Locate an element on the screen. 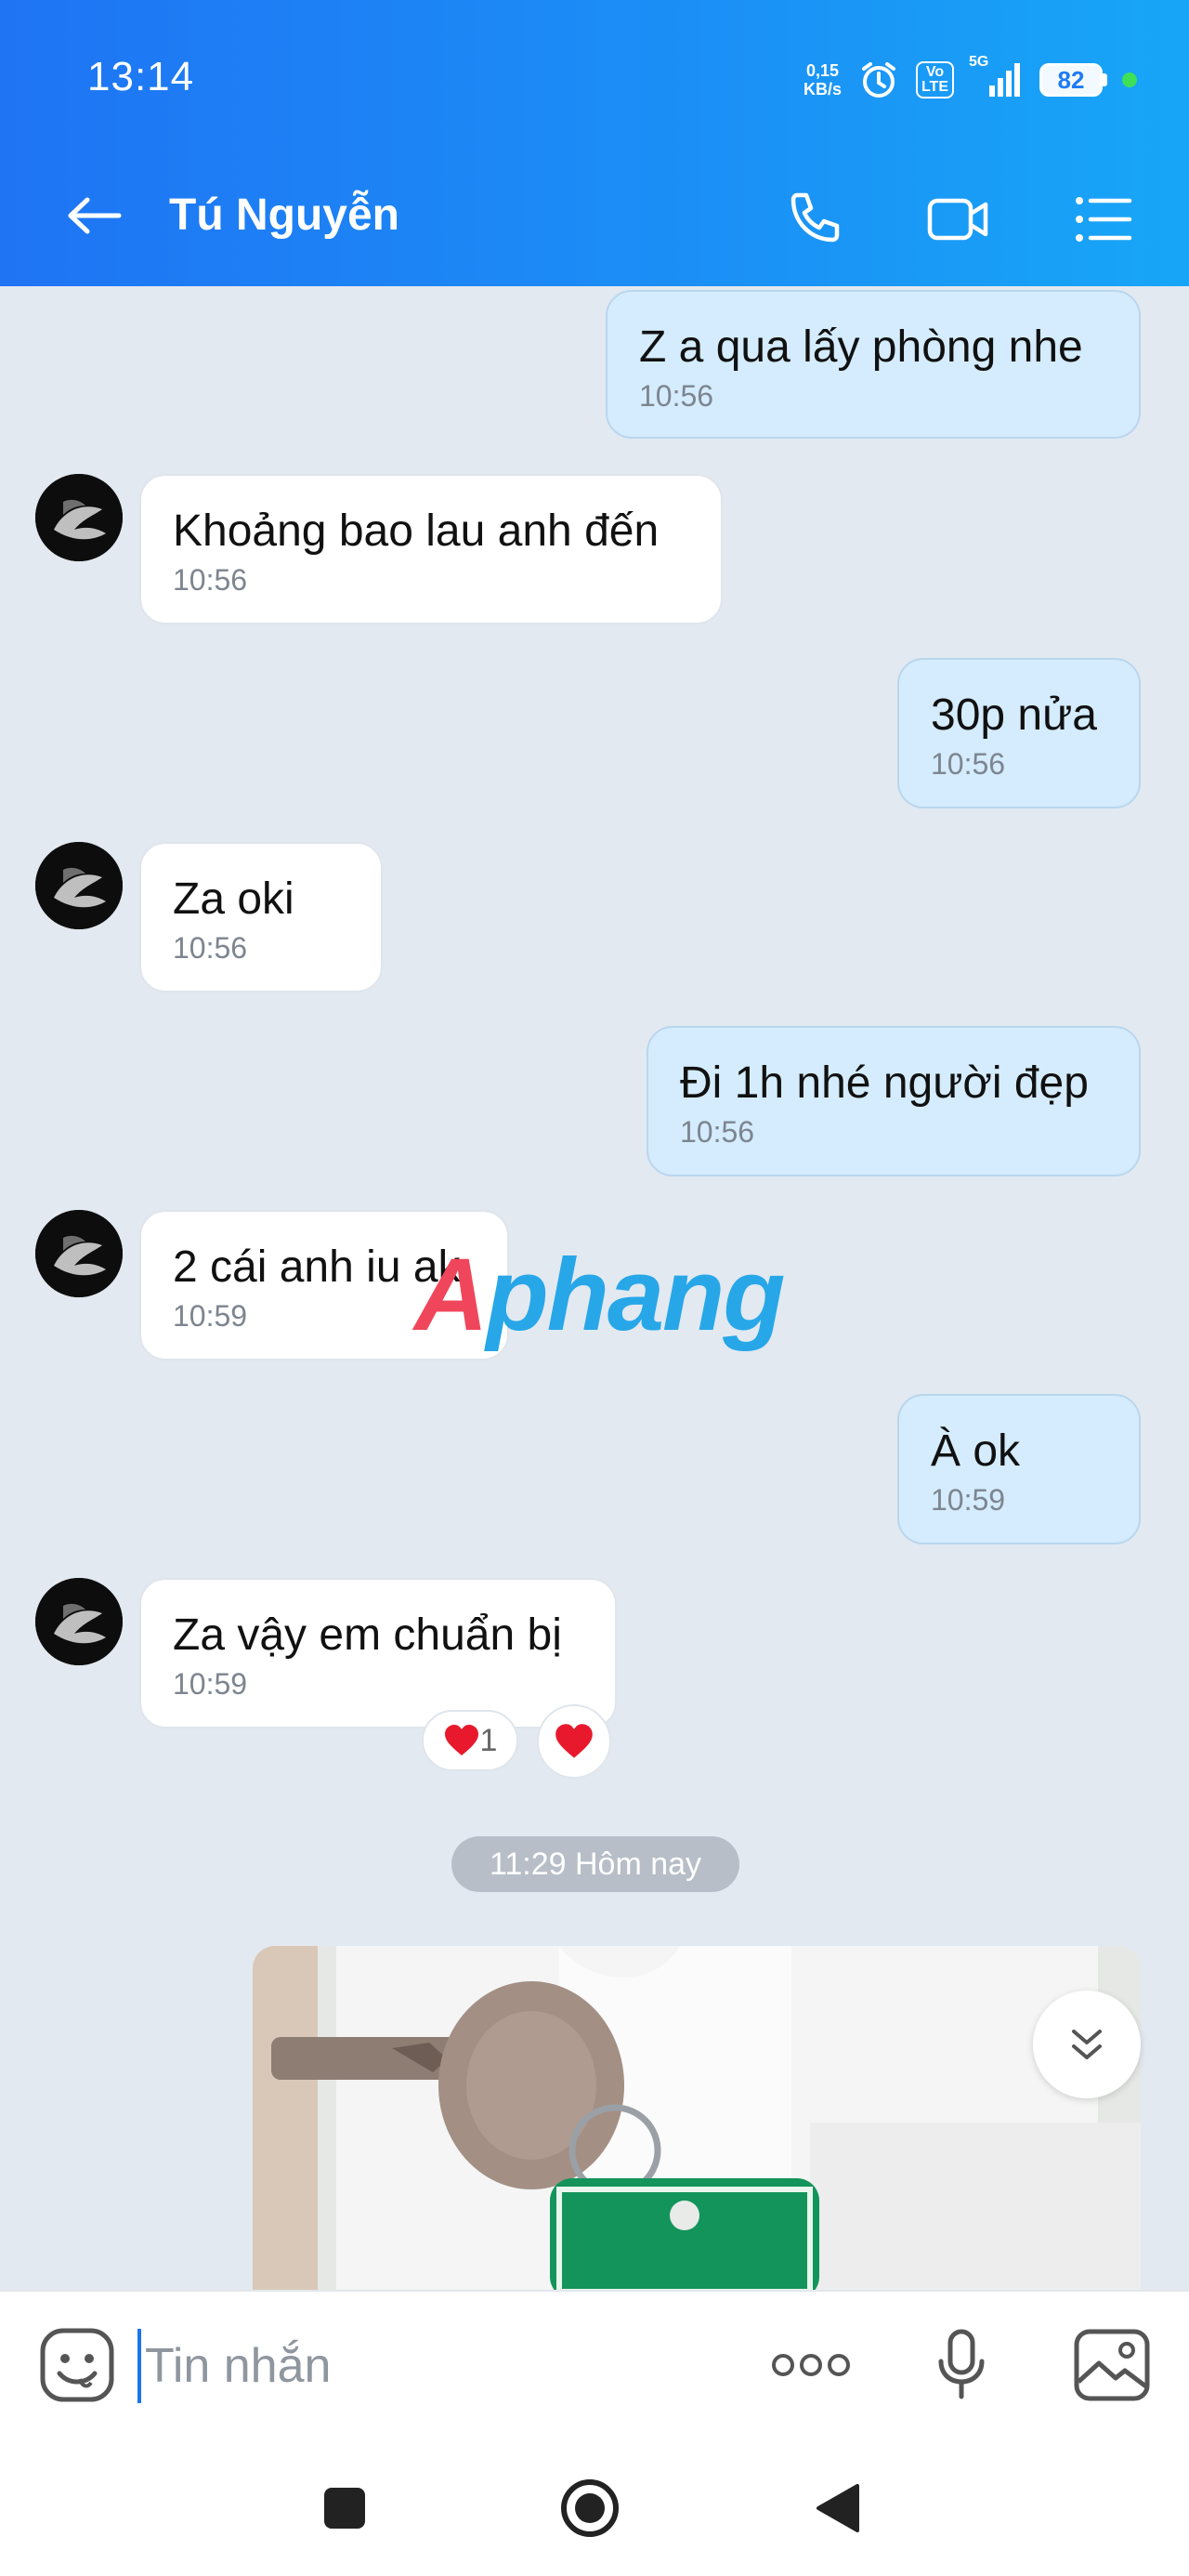 The width and height of the screenshot is (1189, 2576). message-input is located at coordinates (438, 2366).